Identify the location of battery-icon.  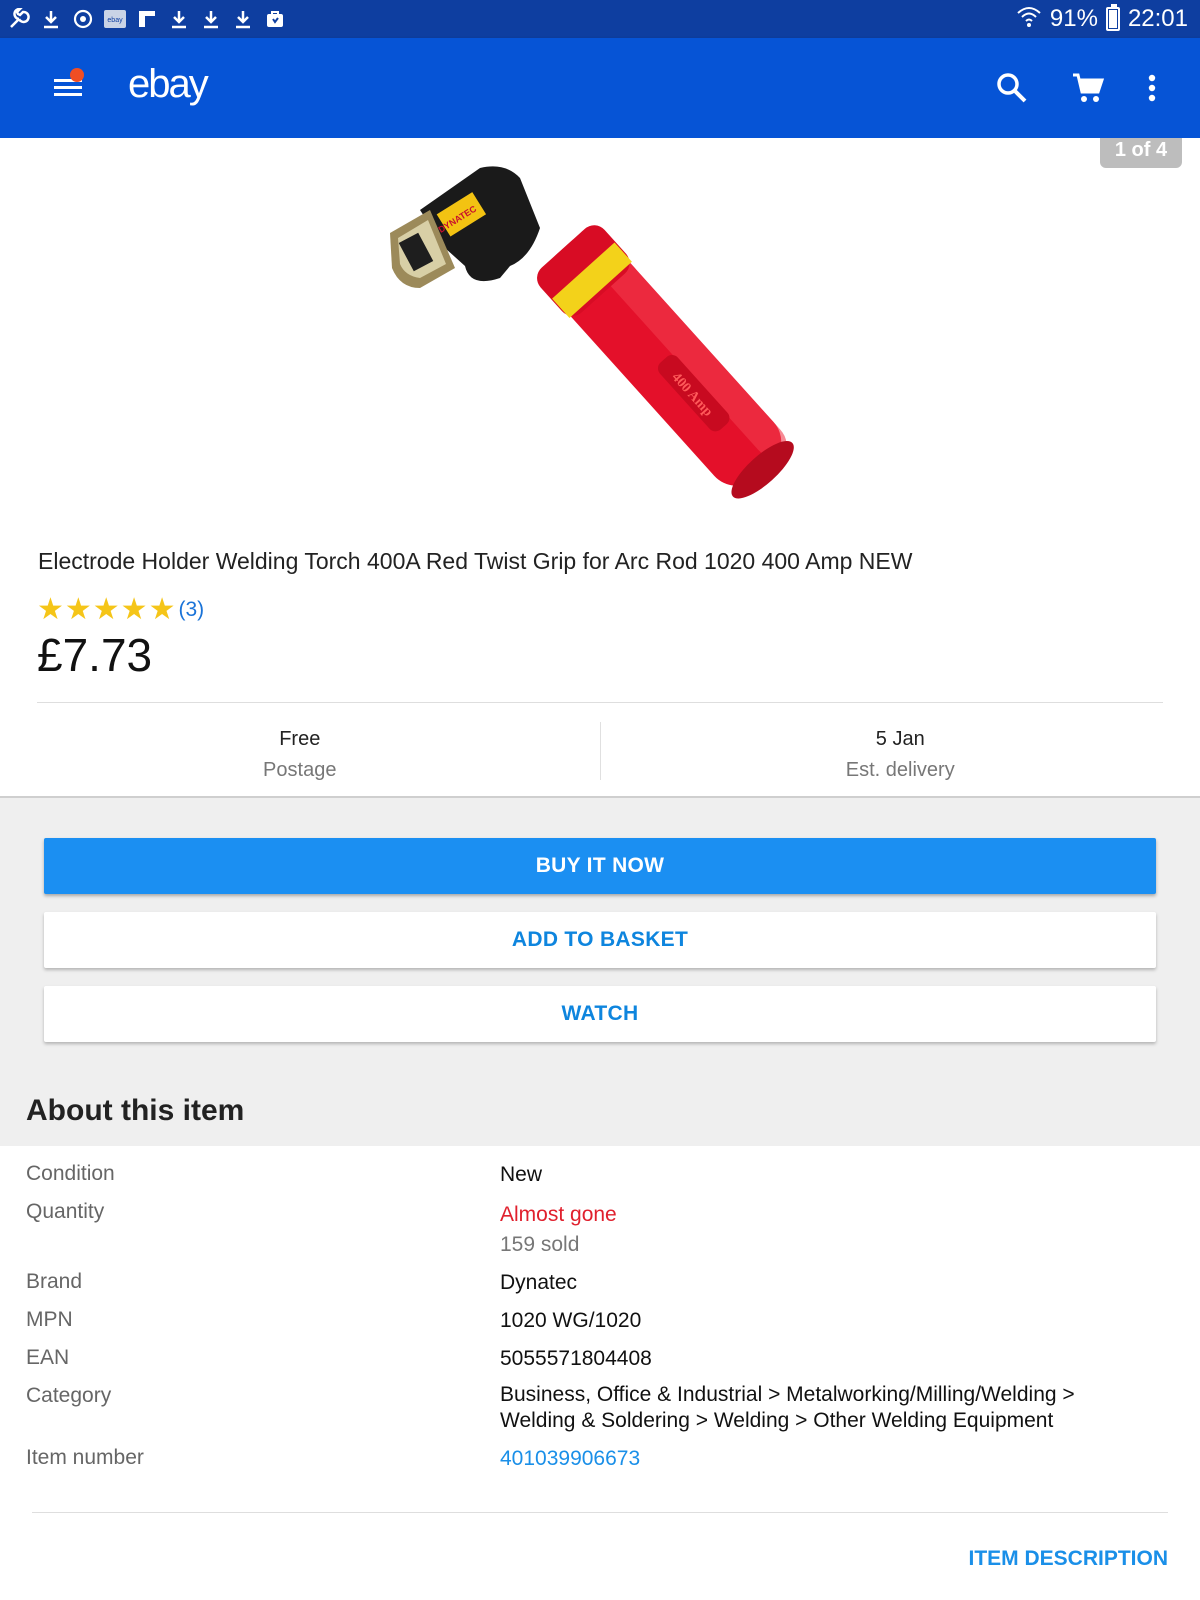
(1112, 17).